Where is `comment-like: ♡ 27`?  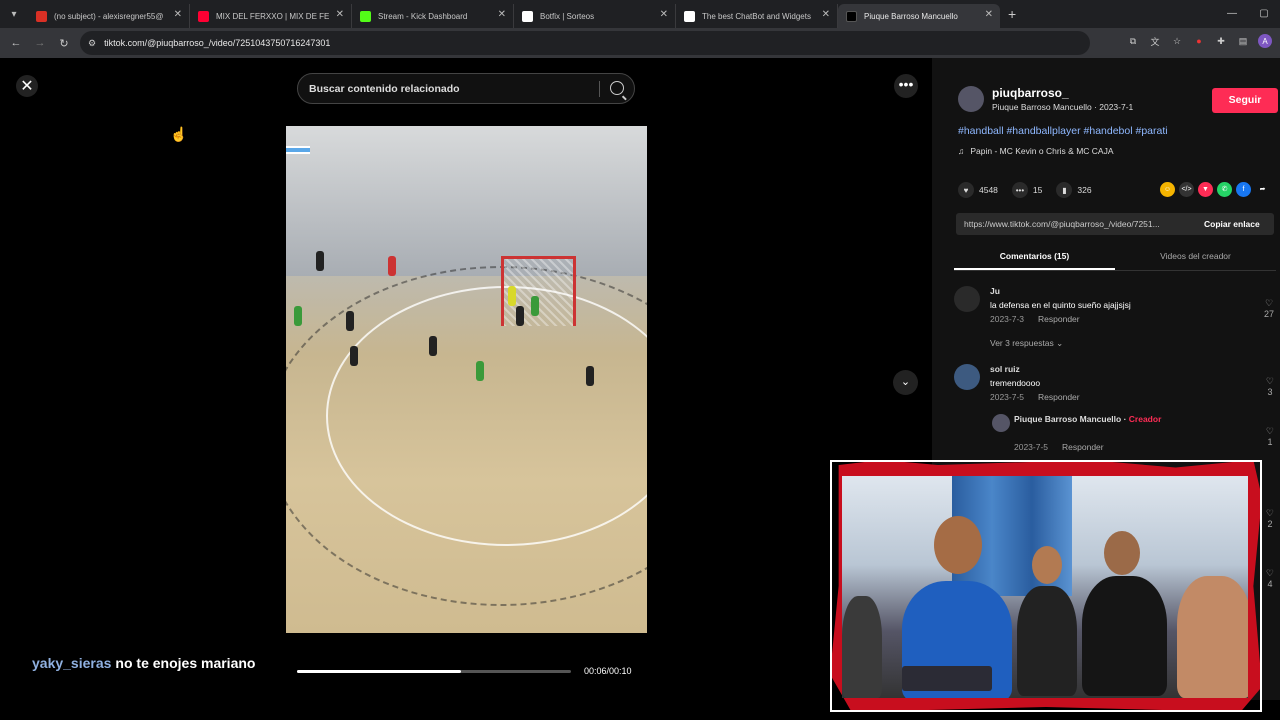
comment-like: ♡ 27 is located at coordinates (1269, 308).